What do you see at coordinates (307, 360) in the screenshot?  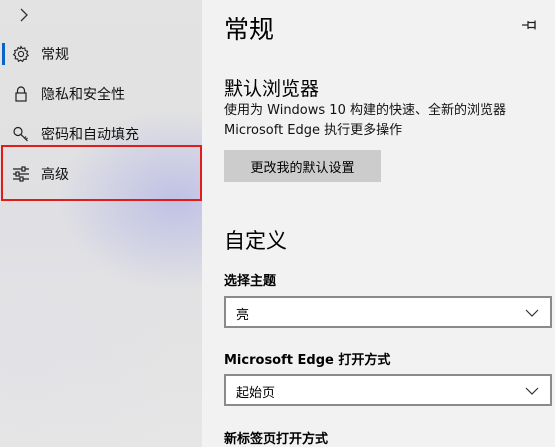 I see `open-with-label: Microsoft Edge 打开方式` at bounding box center [307, 360].